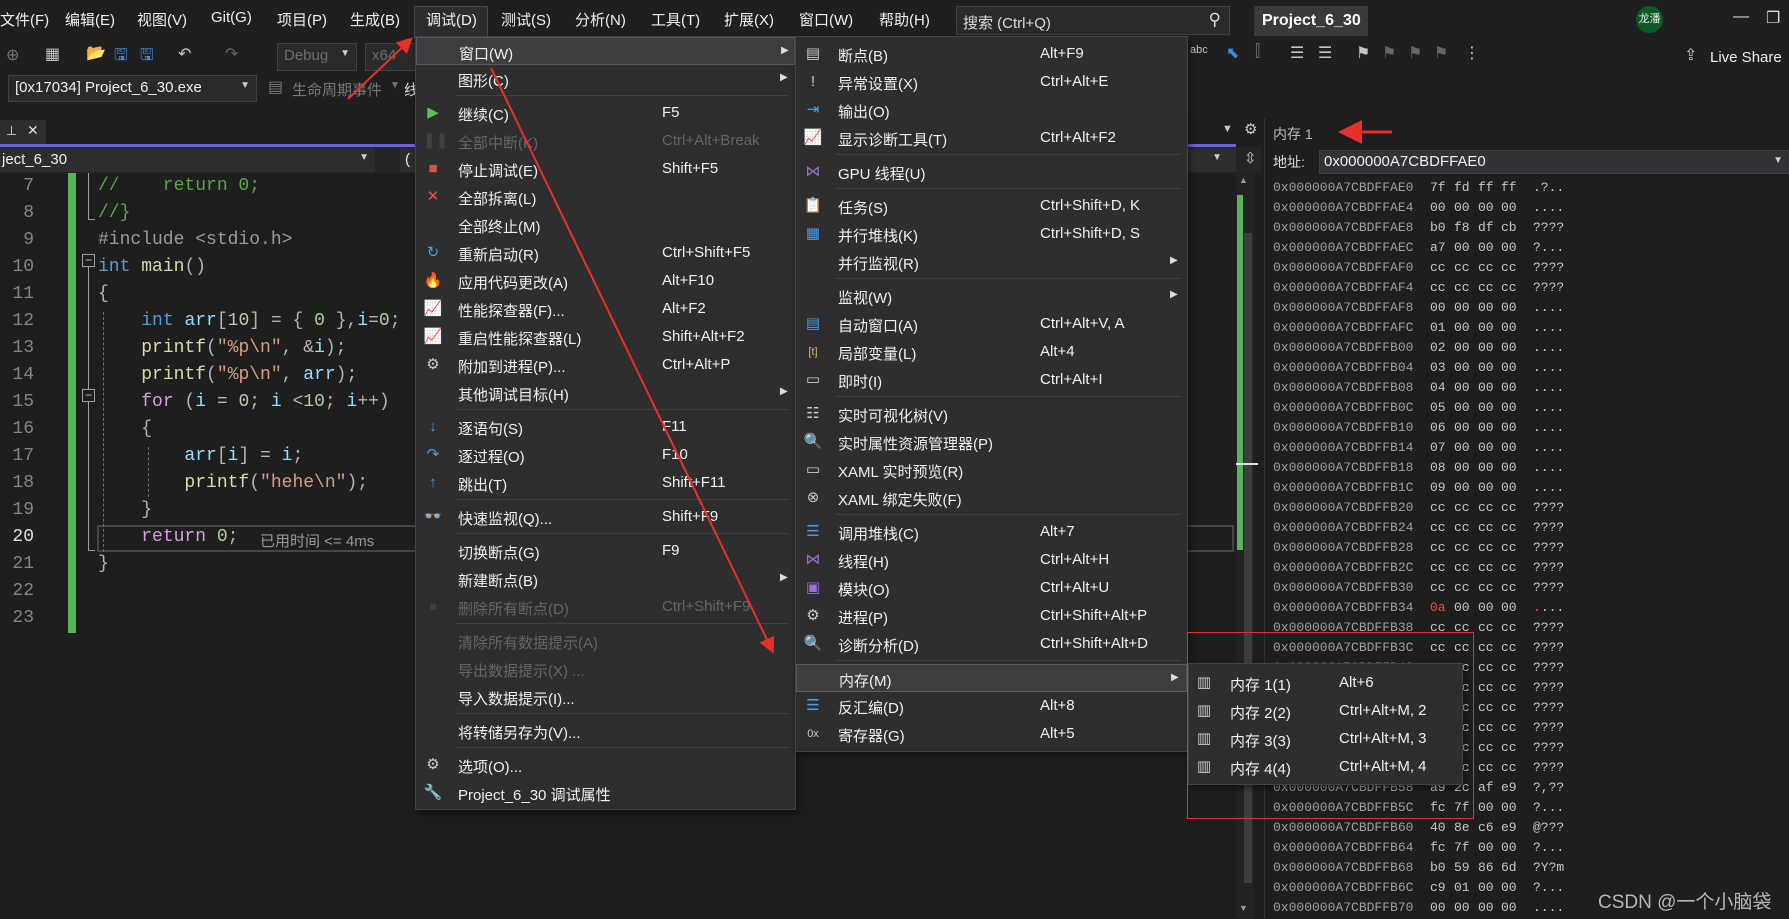 This screenshot has width=1789, height=919. Describe the element at coordinates (380, 68) in the screenshot. I see `annotation-arrow-menu` at that location.